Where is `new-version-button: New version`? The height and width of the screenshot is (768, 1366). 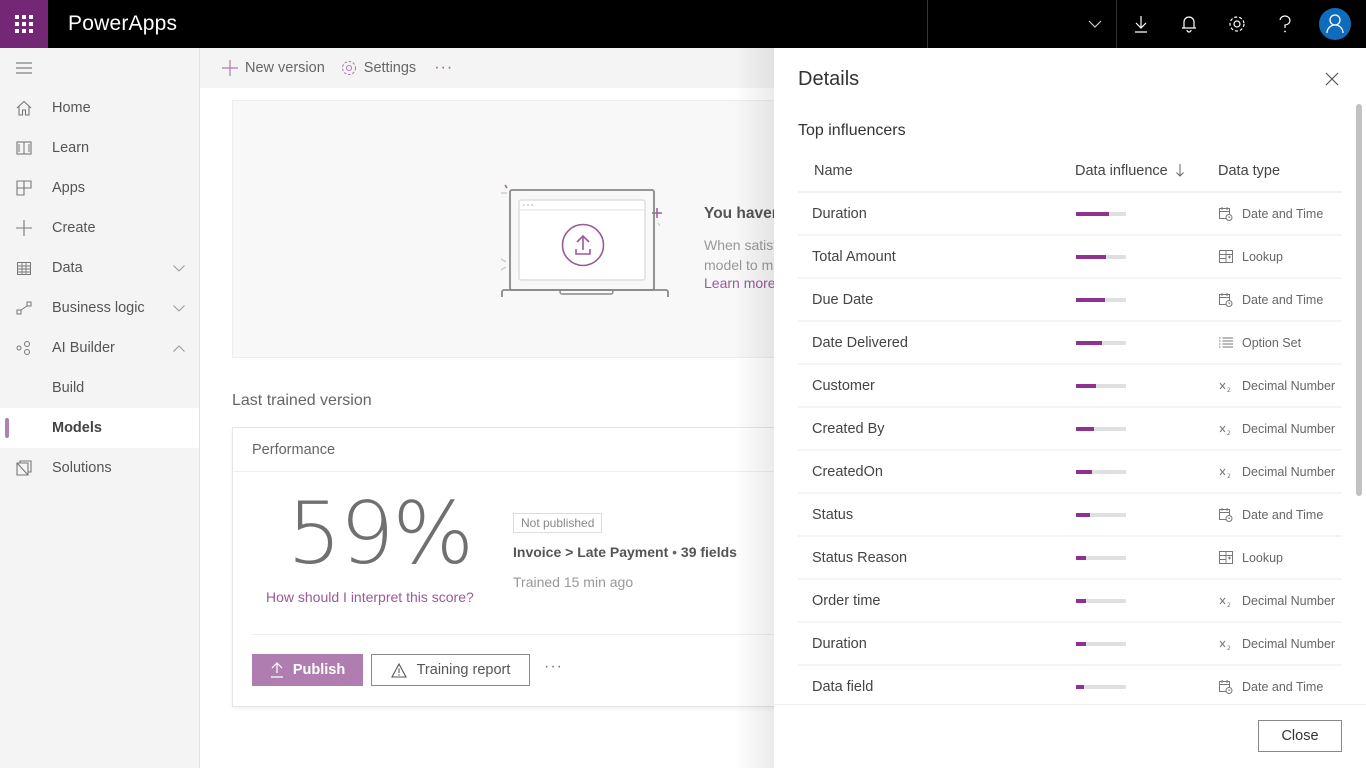 new-version-button: New version is located at coordinates (273, 68).